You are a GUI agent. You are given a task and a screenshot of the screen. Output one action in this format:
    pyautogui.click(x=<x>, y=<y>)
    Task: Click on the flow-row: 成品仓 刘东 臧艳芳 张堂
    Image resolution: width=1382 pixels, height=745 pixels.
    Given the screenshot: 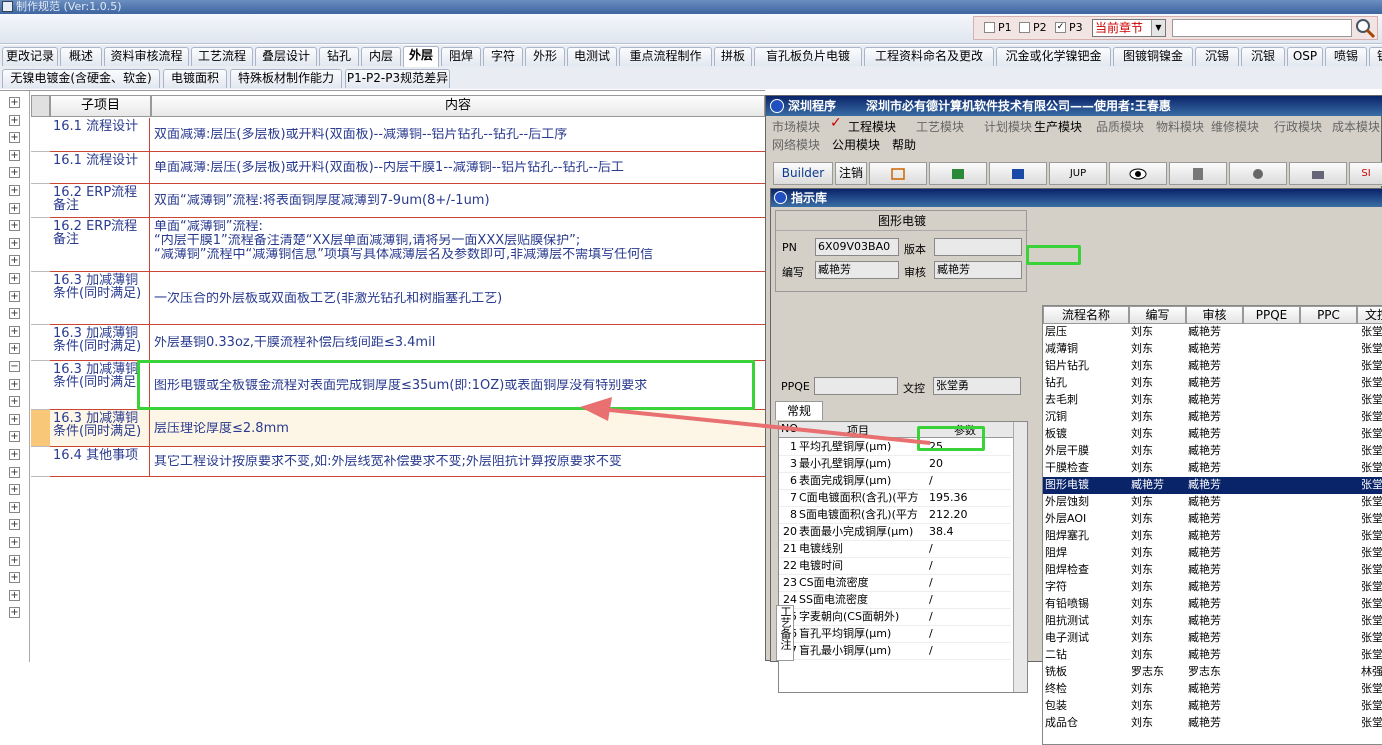 What is the action you would take?
    pyautogui.click(x=1212, y=723)
    